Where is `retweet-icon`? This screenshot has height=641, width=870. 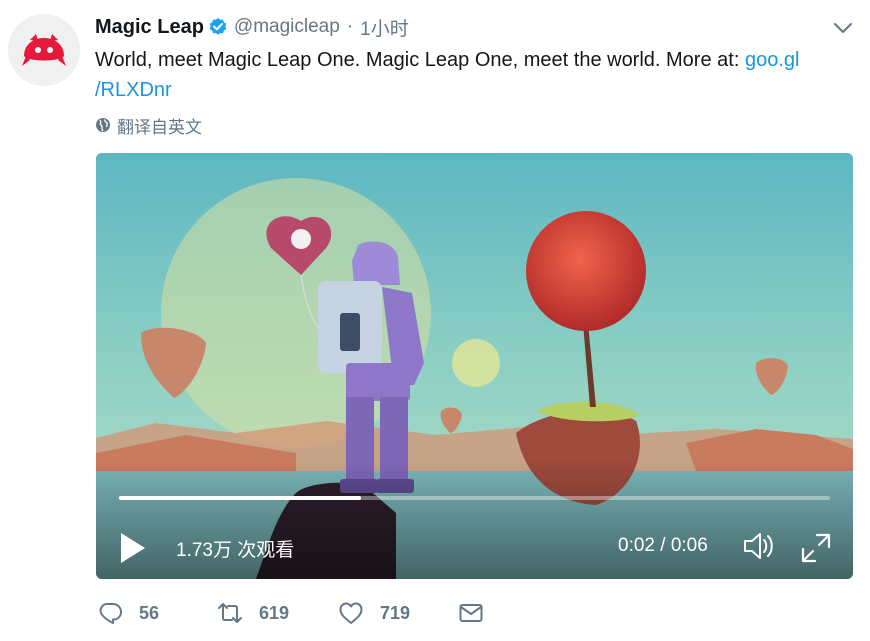
retweet-icon is located at coordinates (230, 613).